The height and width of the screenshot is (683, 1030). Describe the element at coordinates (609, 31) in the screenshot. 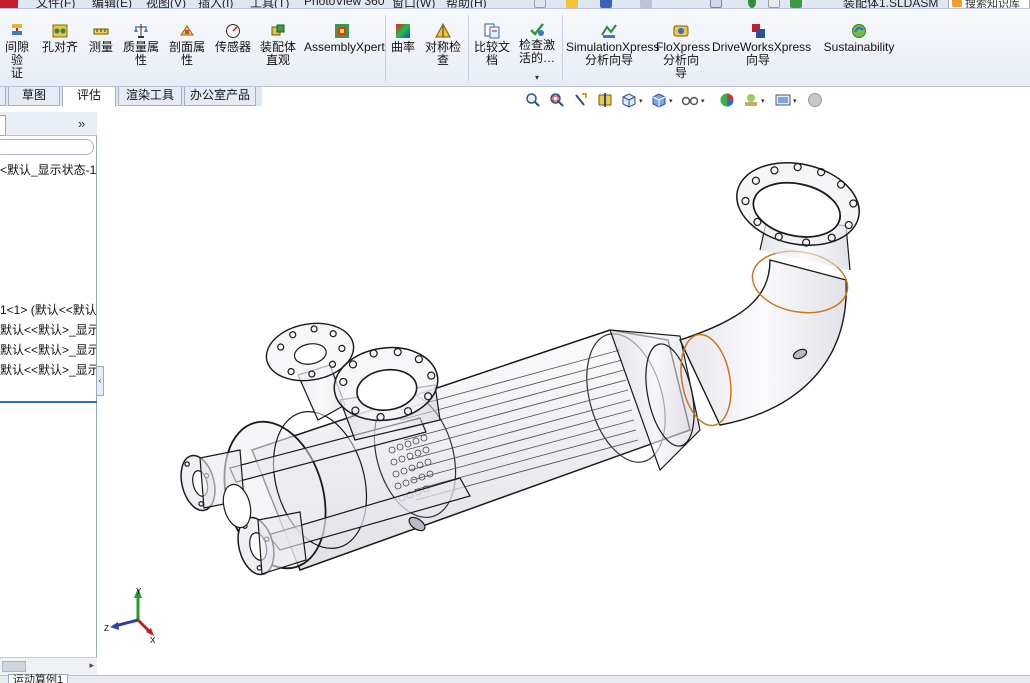

I see `simulationxpress-icon` at that location.